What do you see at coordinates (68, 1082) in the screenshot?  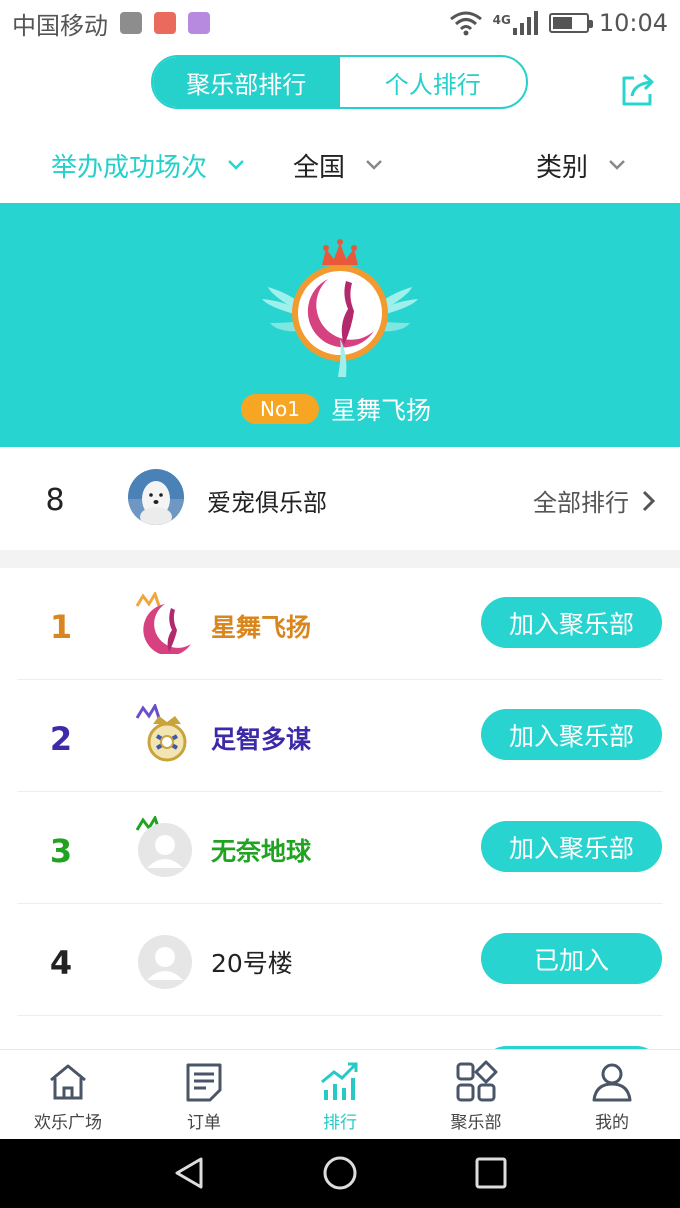 I see `home-icon` at bounding box center [68, 1082].